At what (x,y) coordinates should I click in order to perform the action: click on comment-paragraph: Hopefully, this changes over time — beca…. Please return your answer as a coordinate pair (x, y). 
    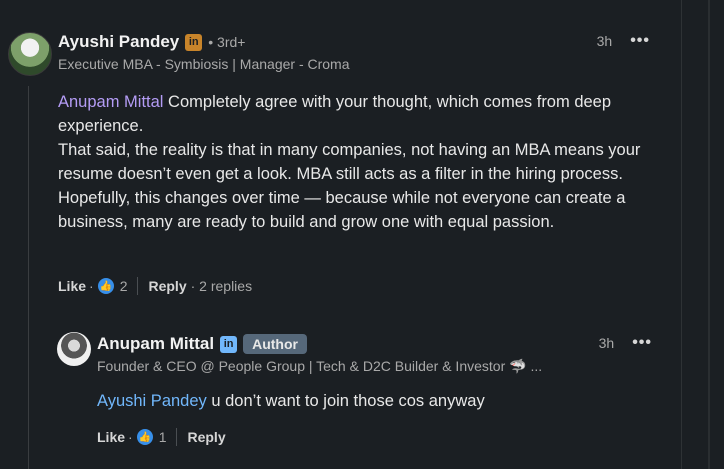
    Looking at the image, I should click on (342, 210).